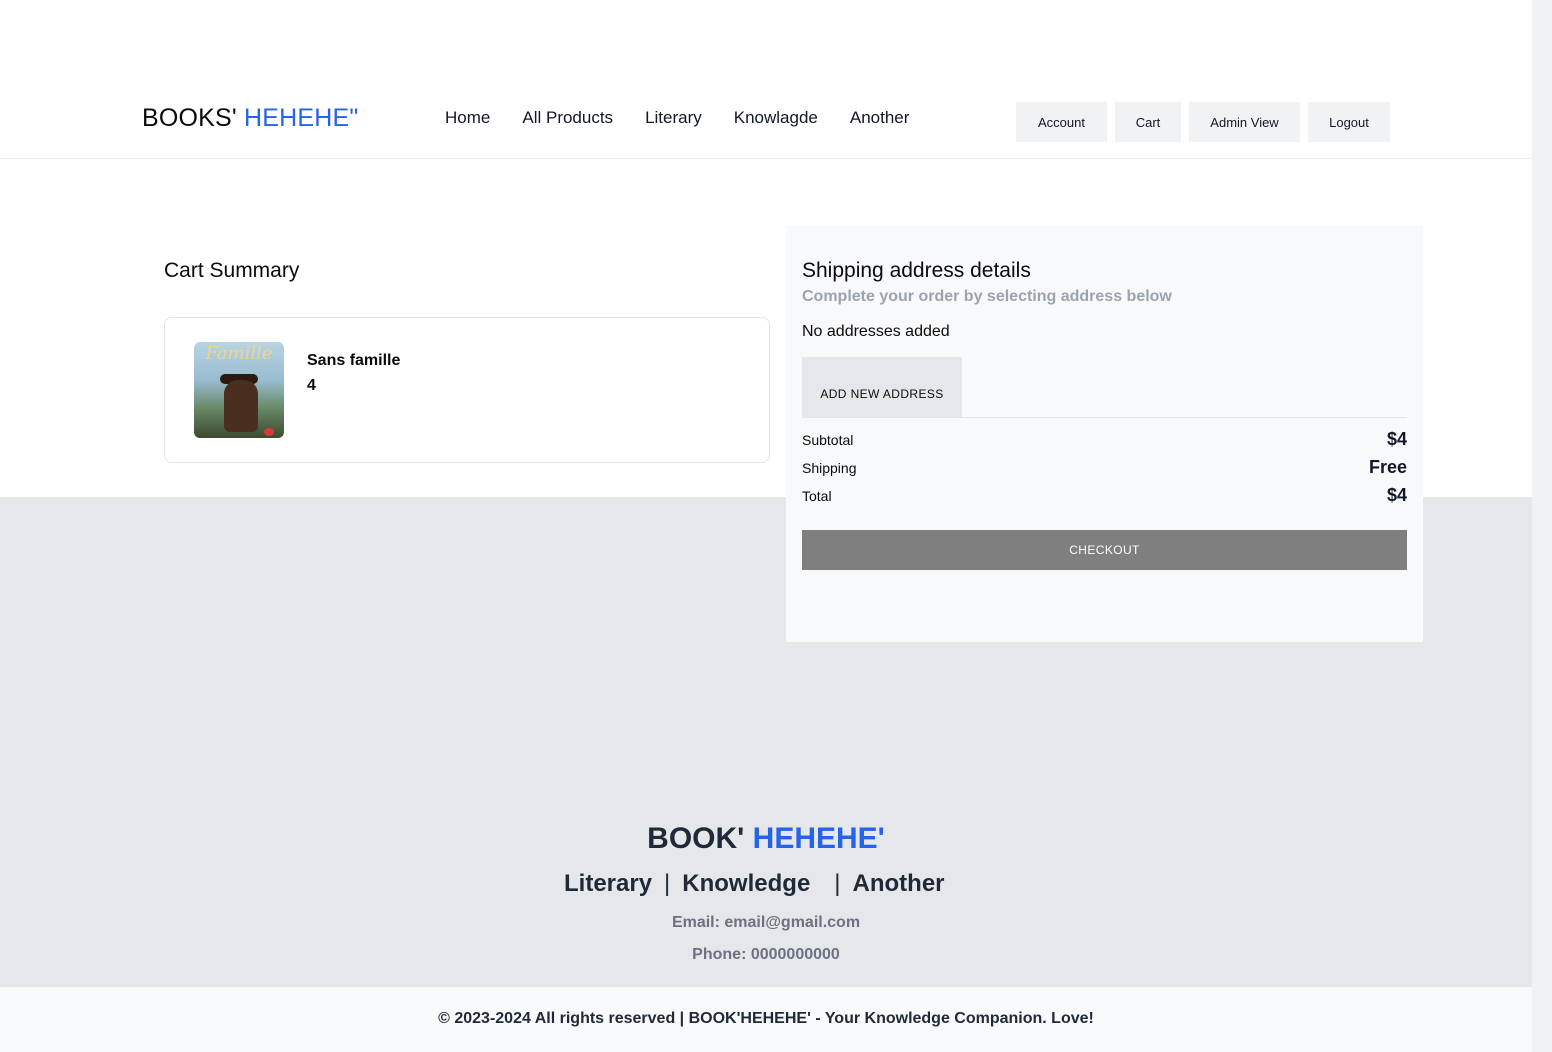 The image size is (1552, 1052). What do you see at coordinates (189, 118) in the screenshot?
I see `logo-text-primary: BOOKS'` at bounding box center [189, 118].